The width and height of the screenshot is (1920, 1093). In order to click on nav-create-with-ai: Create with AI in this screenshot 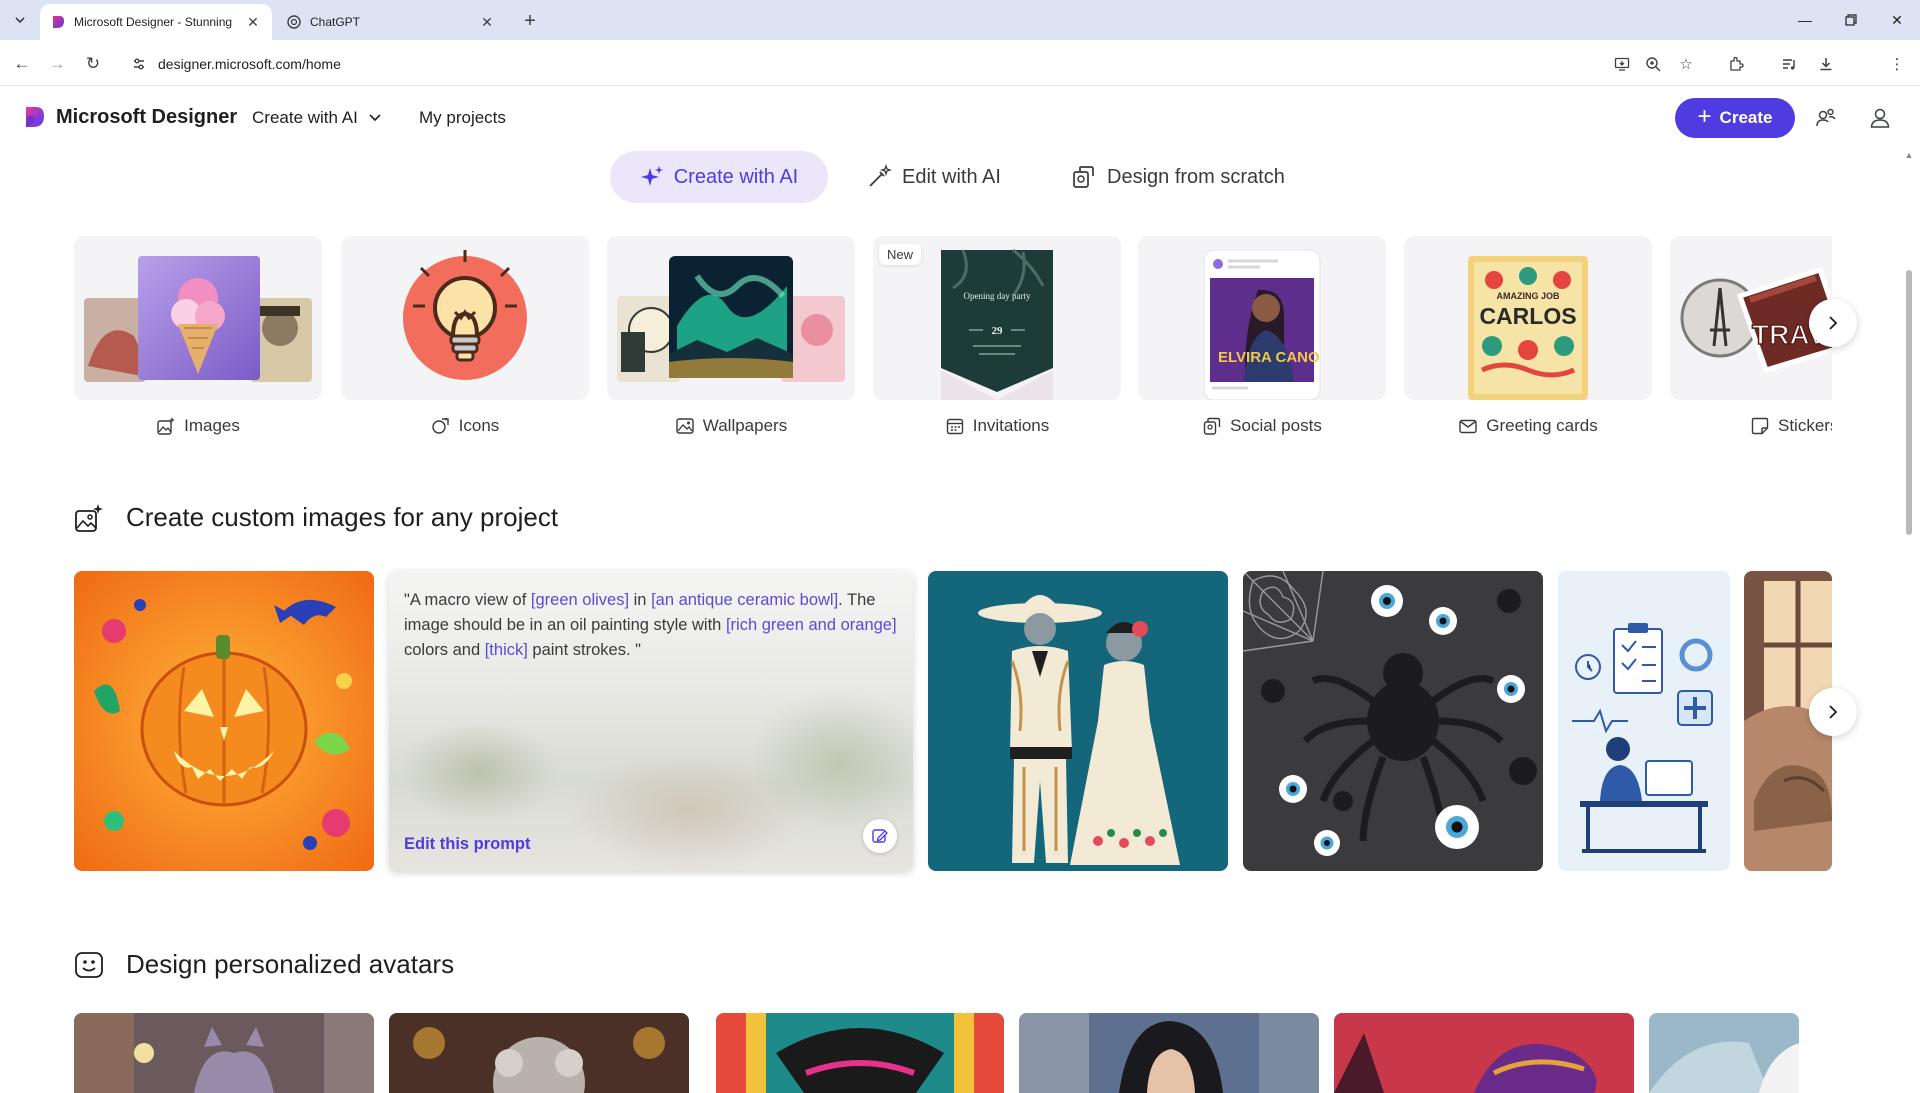, I will do `click(317, 118)`.